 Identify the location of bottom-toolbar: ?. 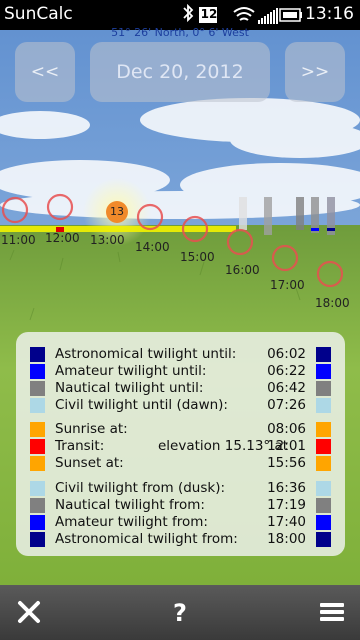
(180, 612).